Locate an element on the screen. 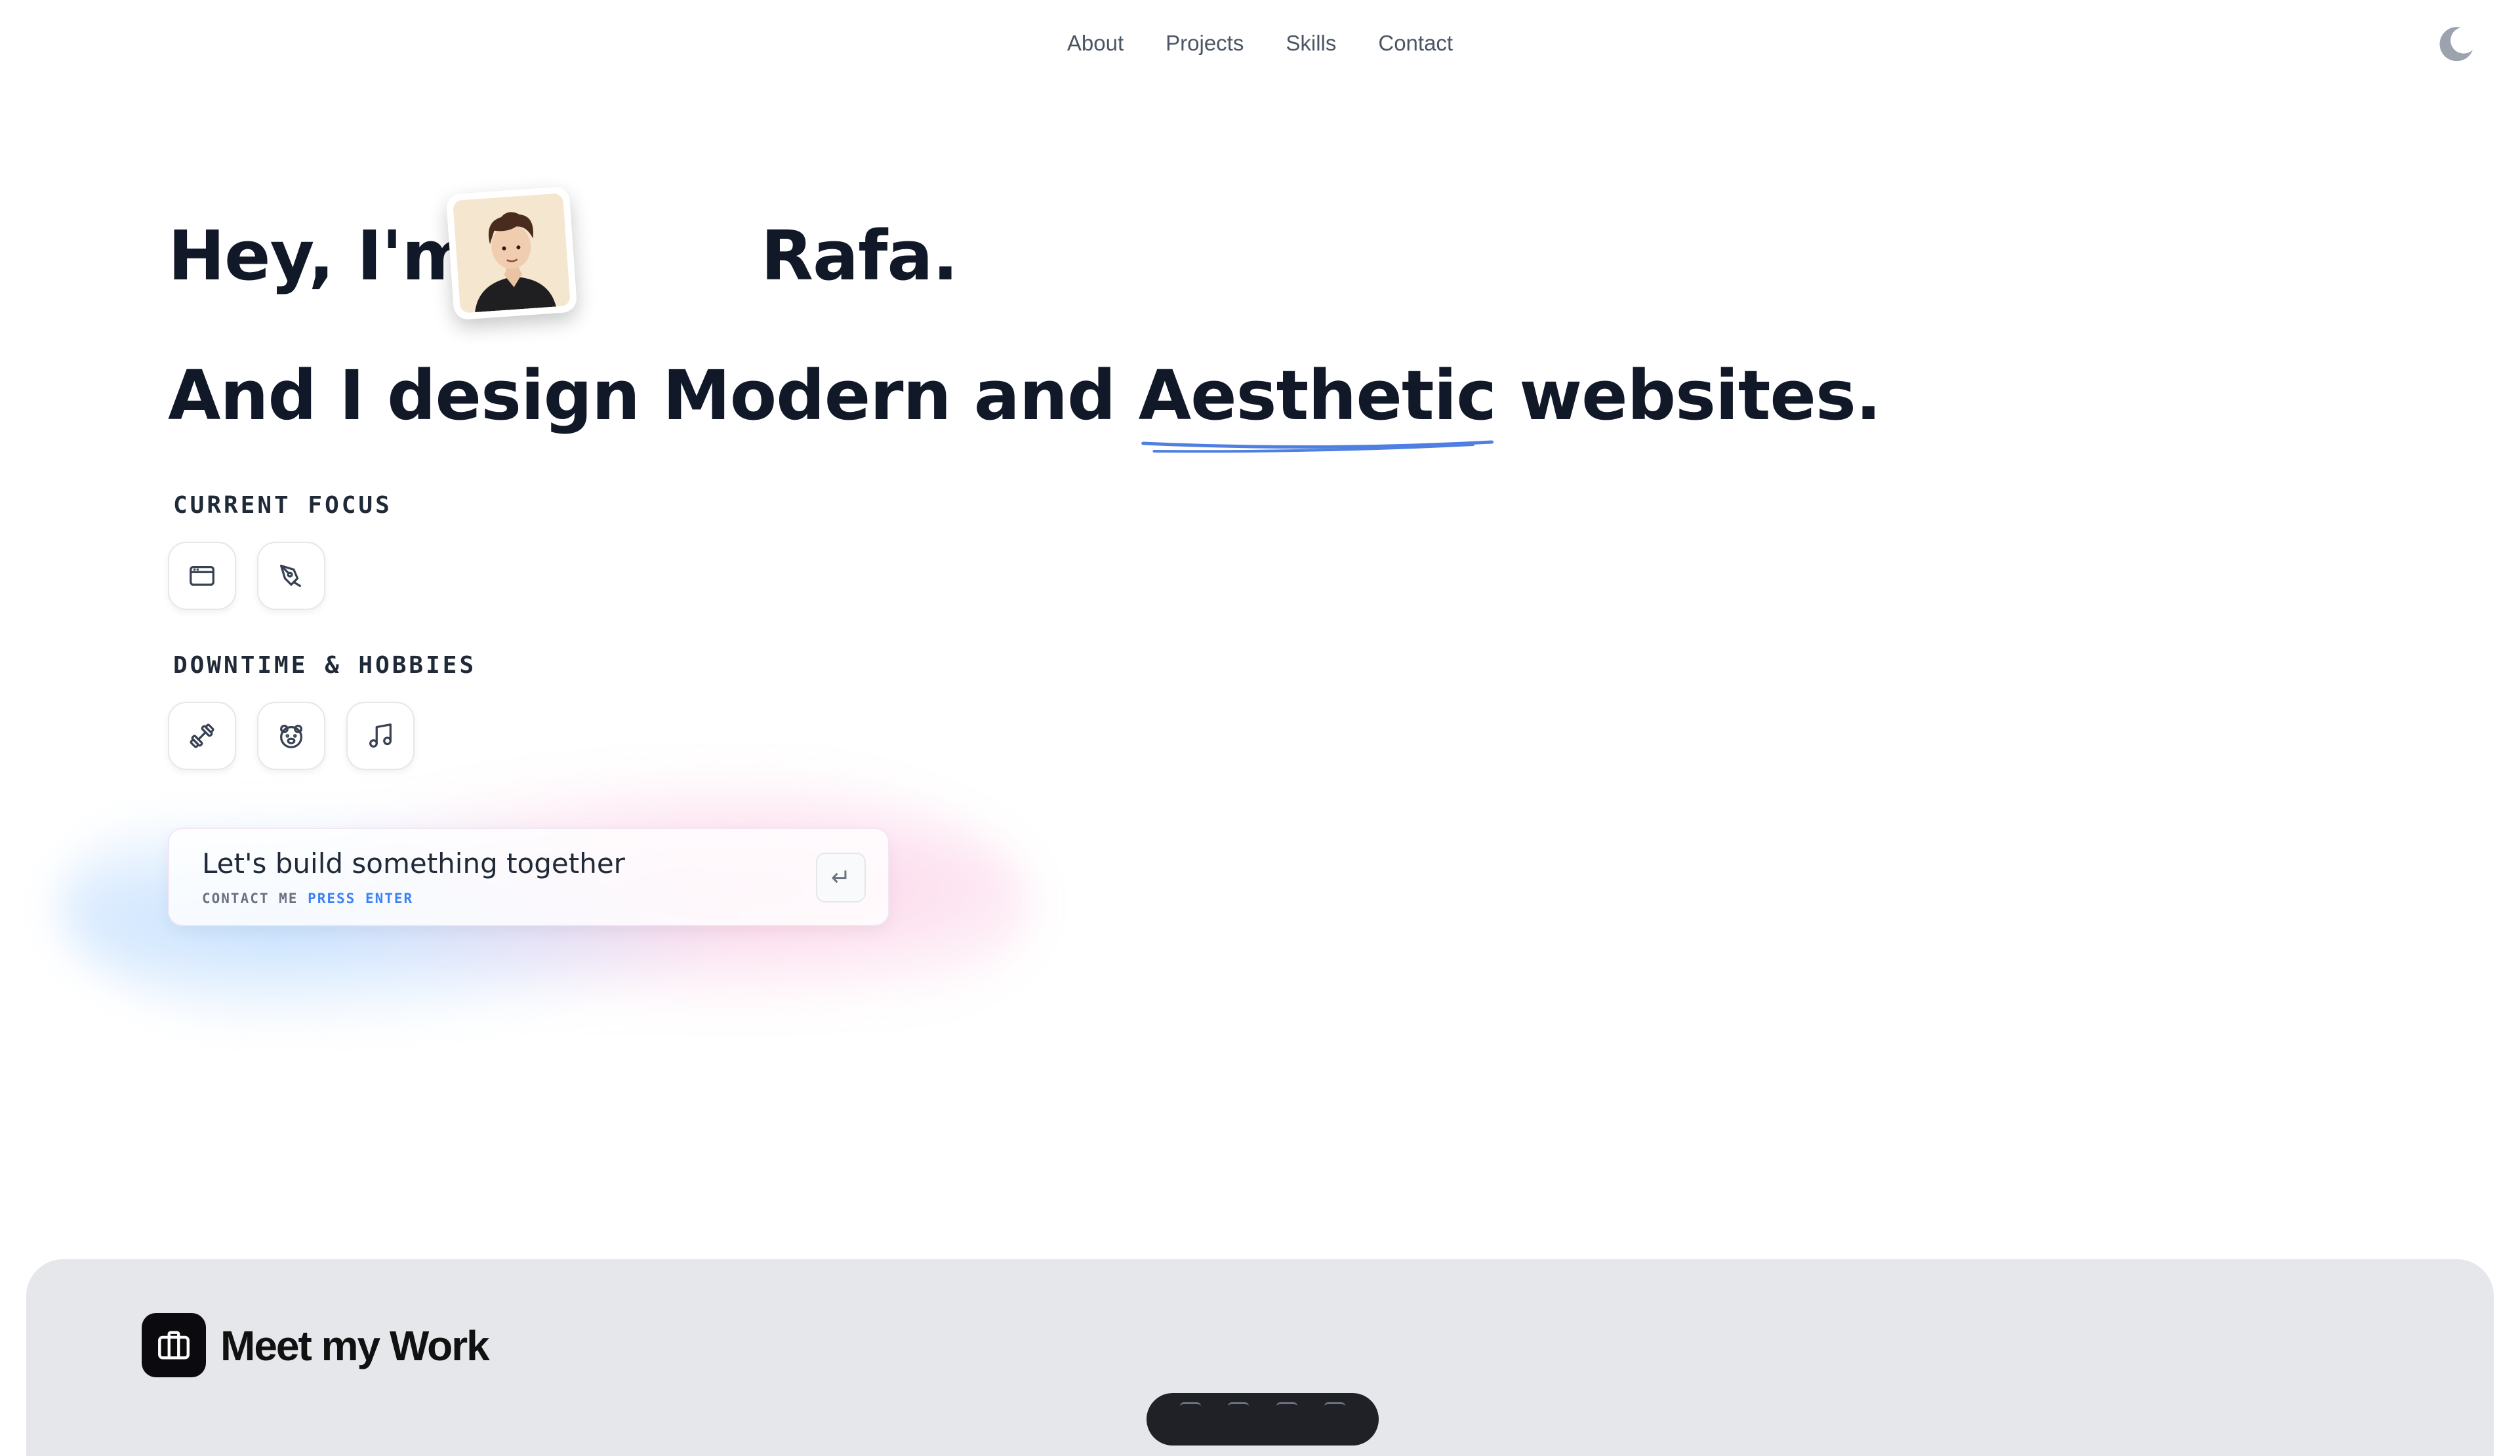 The width and height of the screenshot is (2520, 1456). nav-link-contact: Contact is located at coordinates (1415, 43).